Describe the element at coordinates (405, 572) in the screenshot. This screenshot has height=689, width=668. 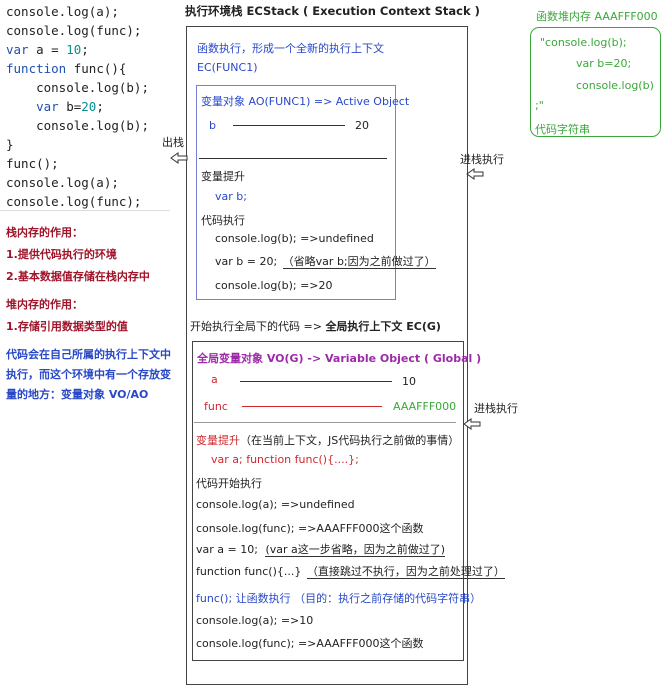
I see `global-exec-line4-note: （直接跳过不执行，因为之前处理过了）` at that location.